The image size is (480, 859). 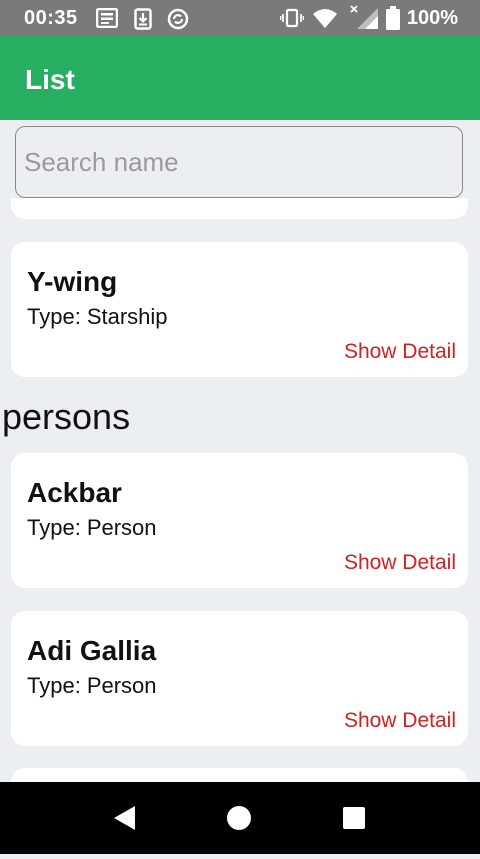 What do you see at coordinates (239, 678) in the screenshot?
I see `list-item: Adi Gallia Type: Person Show Detail` at bounding box center [239, 678].